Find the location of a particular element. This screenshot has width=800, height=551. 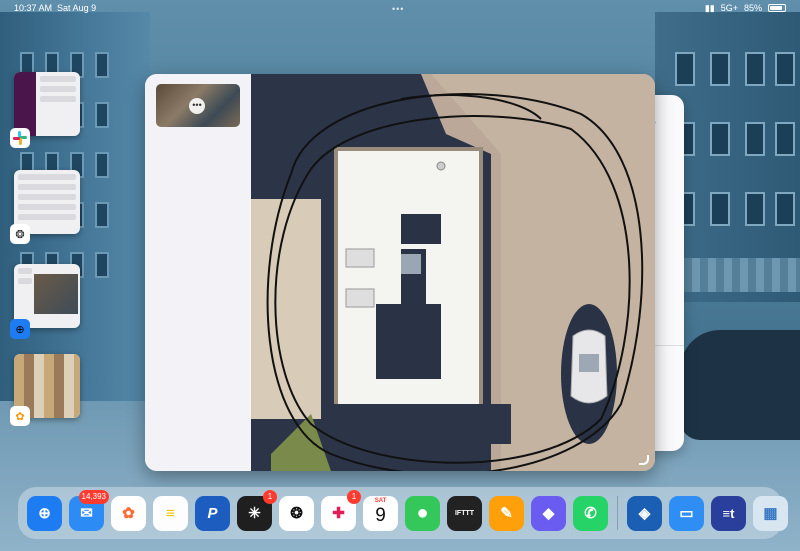

dock-app-ifttt: IFTTT is located at coordinates (464, 513).